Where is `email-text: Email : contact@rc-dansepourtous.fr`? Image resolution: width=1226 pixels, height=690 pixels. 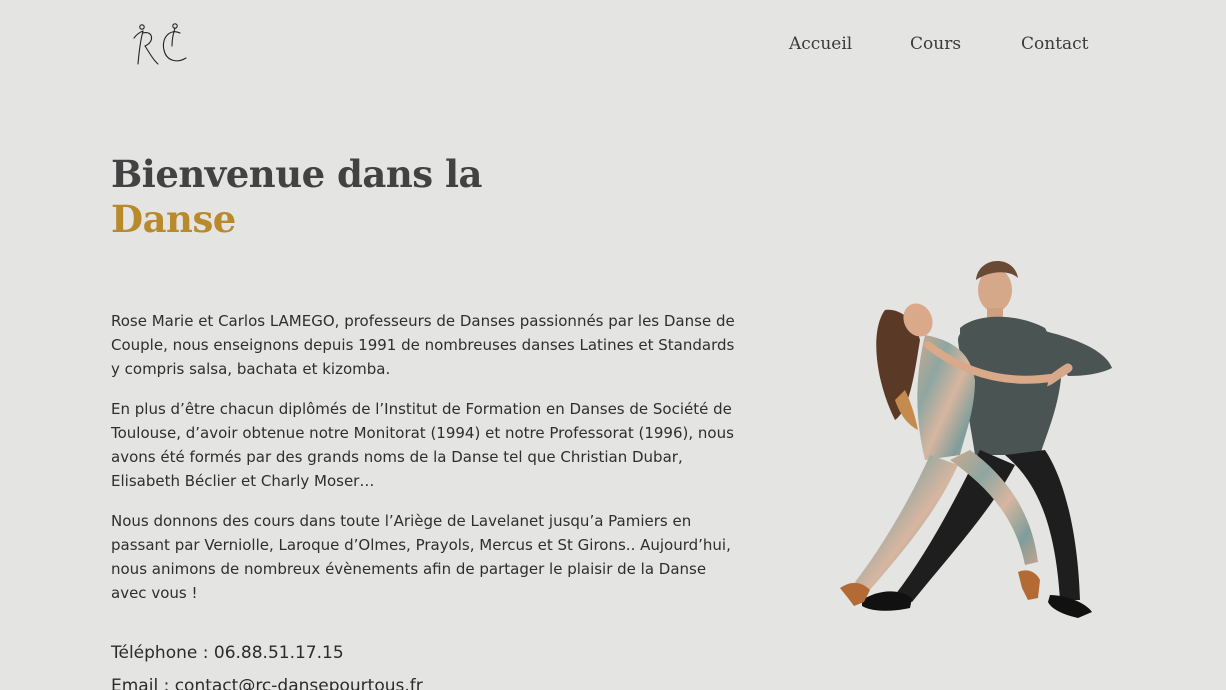
email-text: Email : contact@rc-dansepourtous.fr is located at coordinates (267, 680).